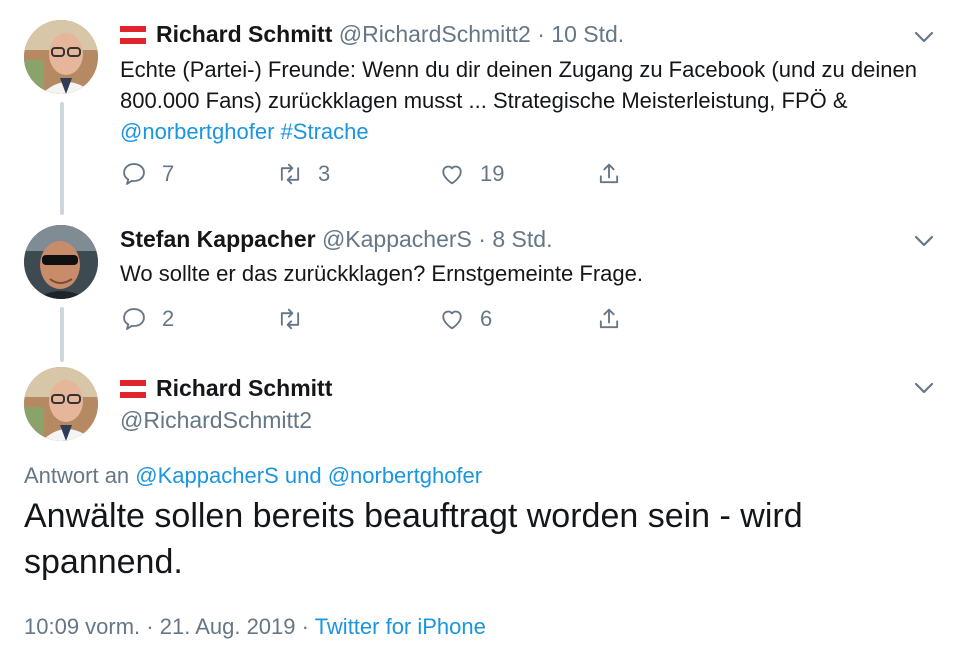 Image resolution: width=960 pixels, height=664 pixels. Describe the element at coordinates (303, 475) in the screenshot. I see `reply-to-and: und` at that location.